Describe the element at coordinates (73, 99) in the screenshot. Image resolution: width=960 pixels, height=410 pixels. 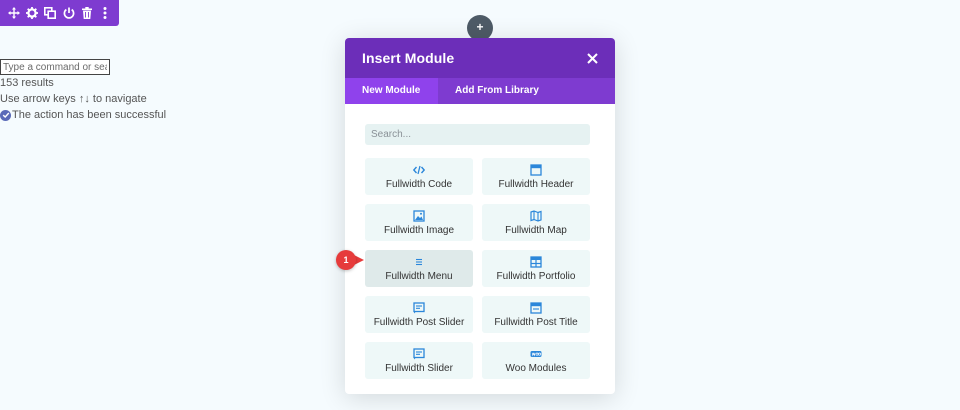
I see `navigation-hint: Use arrow keys ↑↓ to navigate` at that location.